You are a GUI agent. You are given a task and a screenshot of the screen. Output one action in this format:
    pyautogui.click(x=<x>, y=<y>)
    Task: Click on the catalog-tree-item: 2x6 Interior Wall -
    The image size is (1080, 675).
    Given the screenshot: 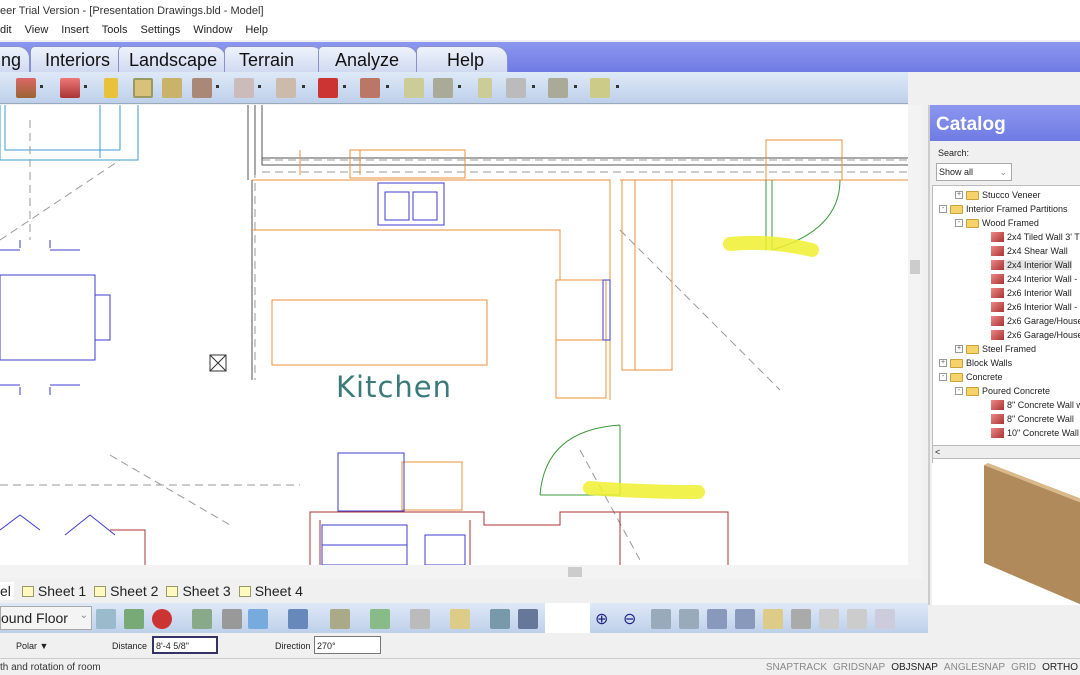 What is the action you would take?
    pyautogui.click(x=1034, y=307)
    